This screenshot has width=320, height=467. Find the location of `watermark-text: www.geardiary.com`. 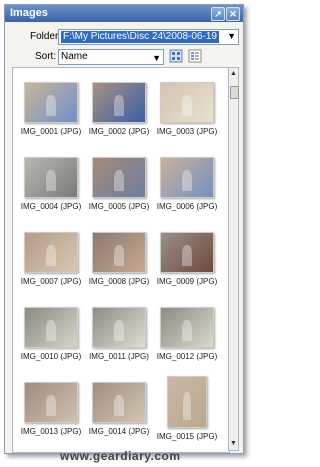

watermark-text: www.geardiary.com is located at coordinates (120, 456).